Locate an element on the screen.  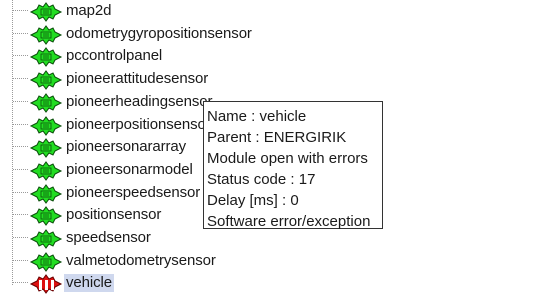
tooltip-status-code: Status code : 17 is located at coordinates (261, 179).